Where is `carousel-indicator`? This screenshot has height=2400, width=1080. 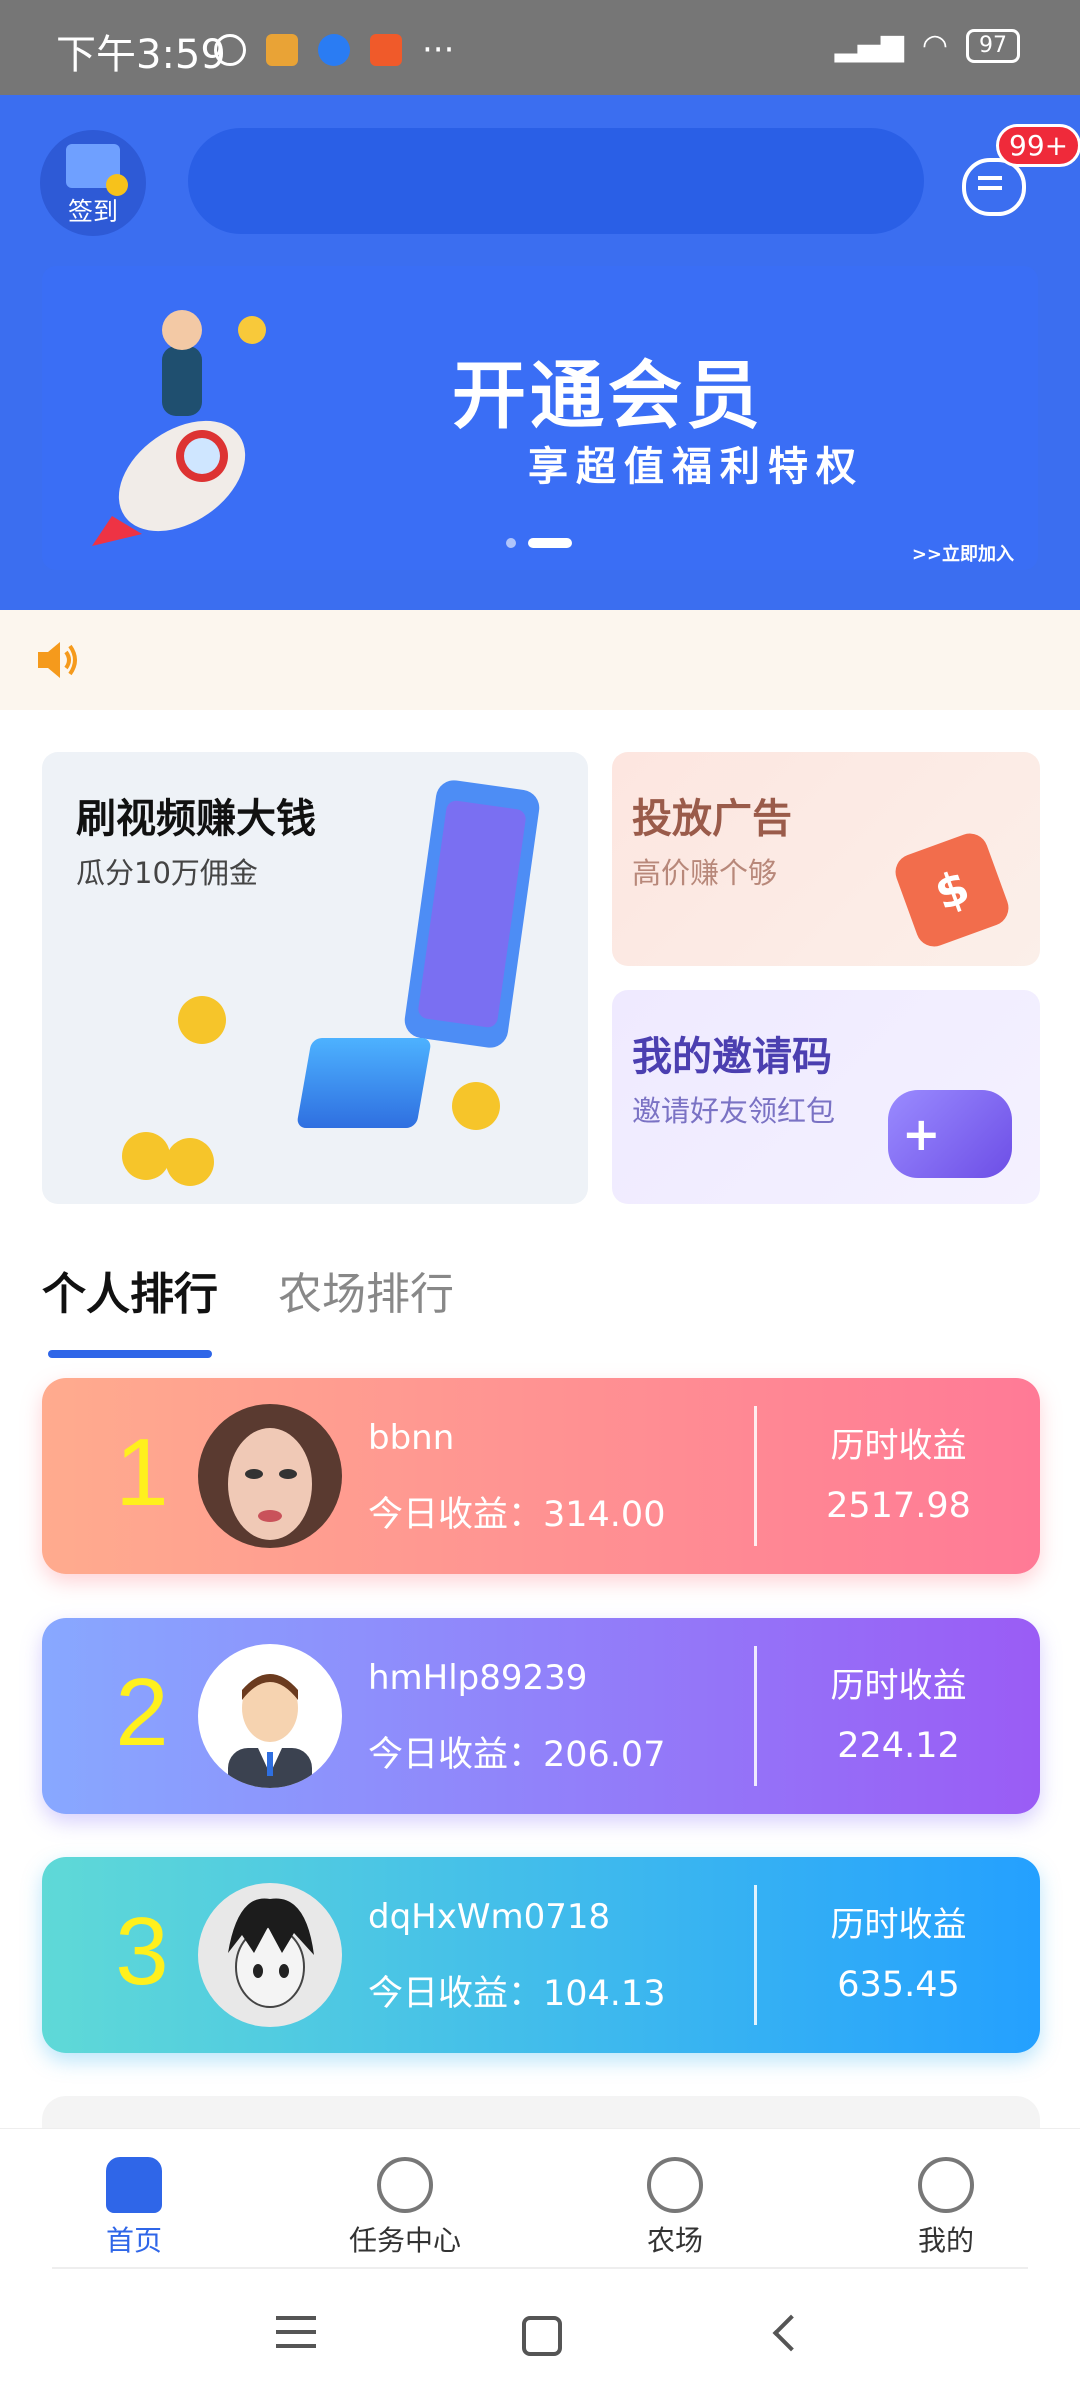 carousel-indicator is located at coordinates (539, 543).